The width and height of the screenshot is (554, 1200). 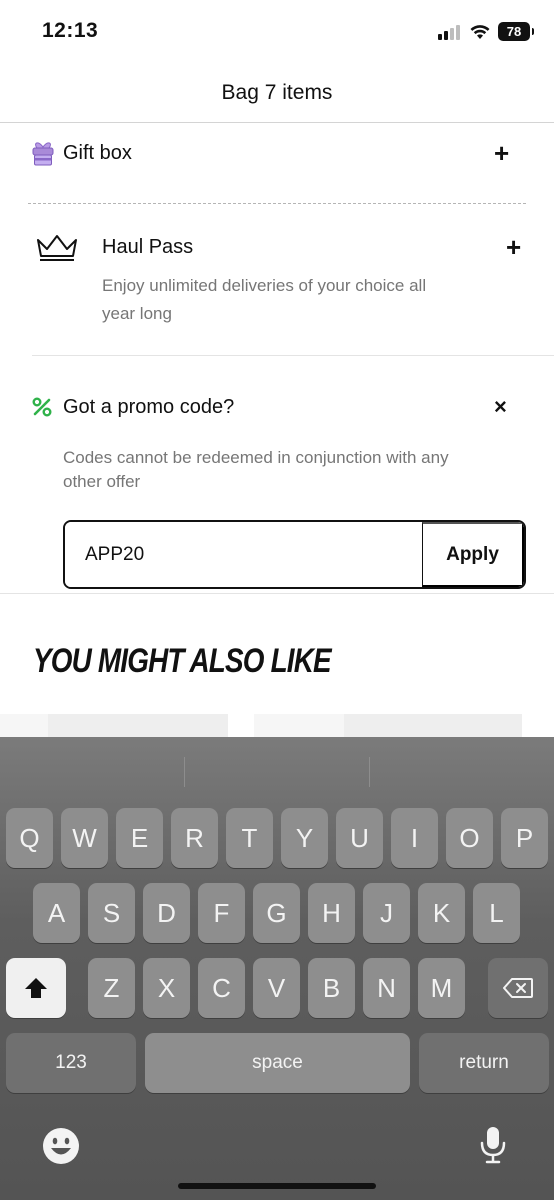 What do you see at coordinates (43, 154) in the screenshot?
I see `gift-icon` at bounding box center [43, 154].